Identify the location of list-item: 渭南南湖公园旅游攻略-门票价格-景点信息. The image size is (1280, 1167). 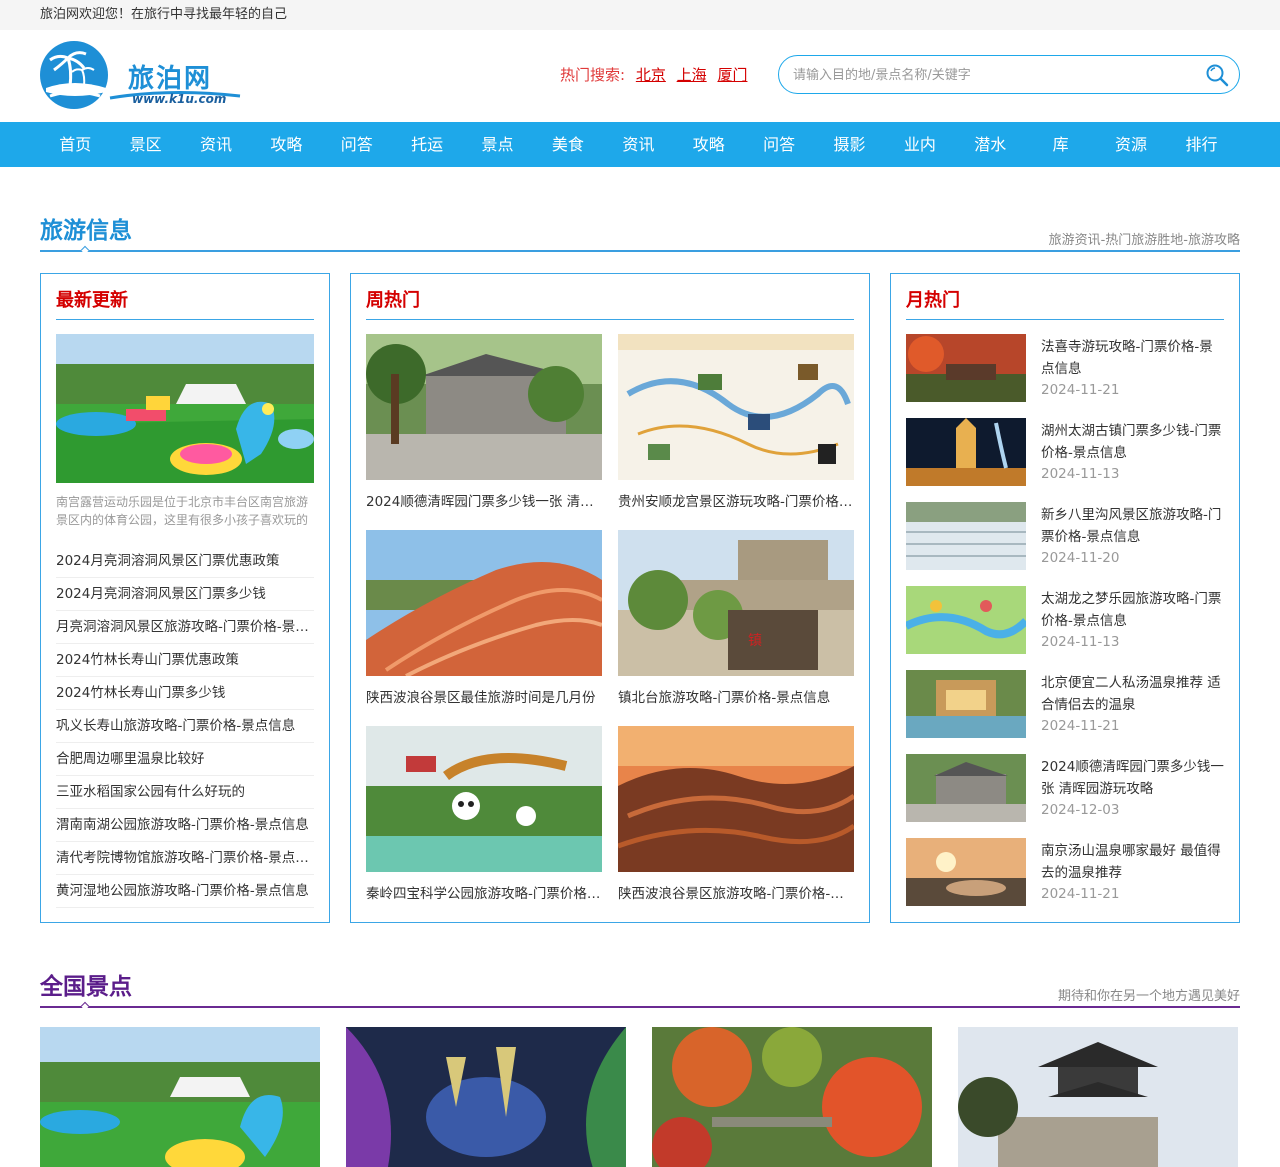
(185, 825).